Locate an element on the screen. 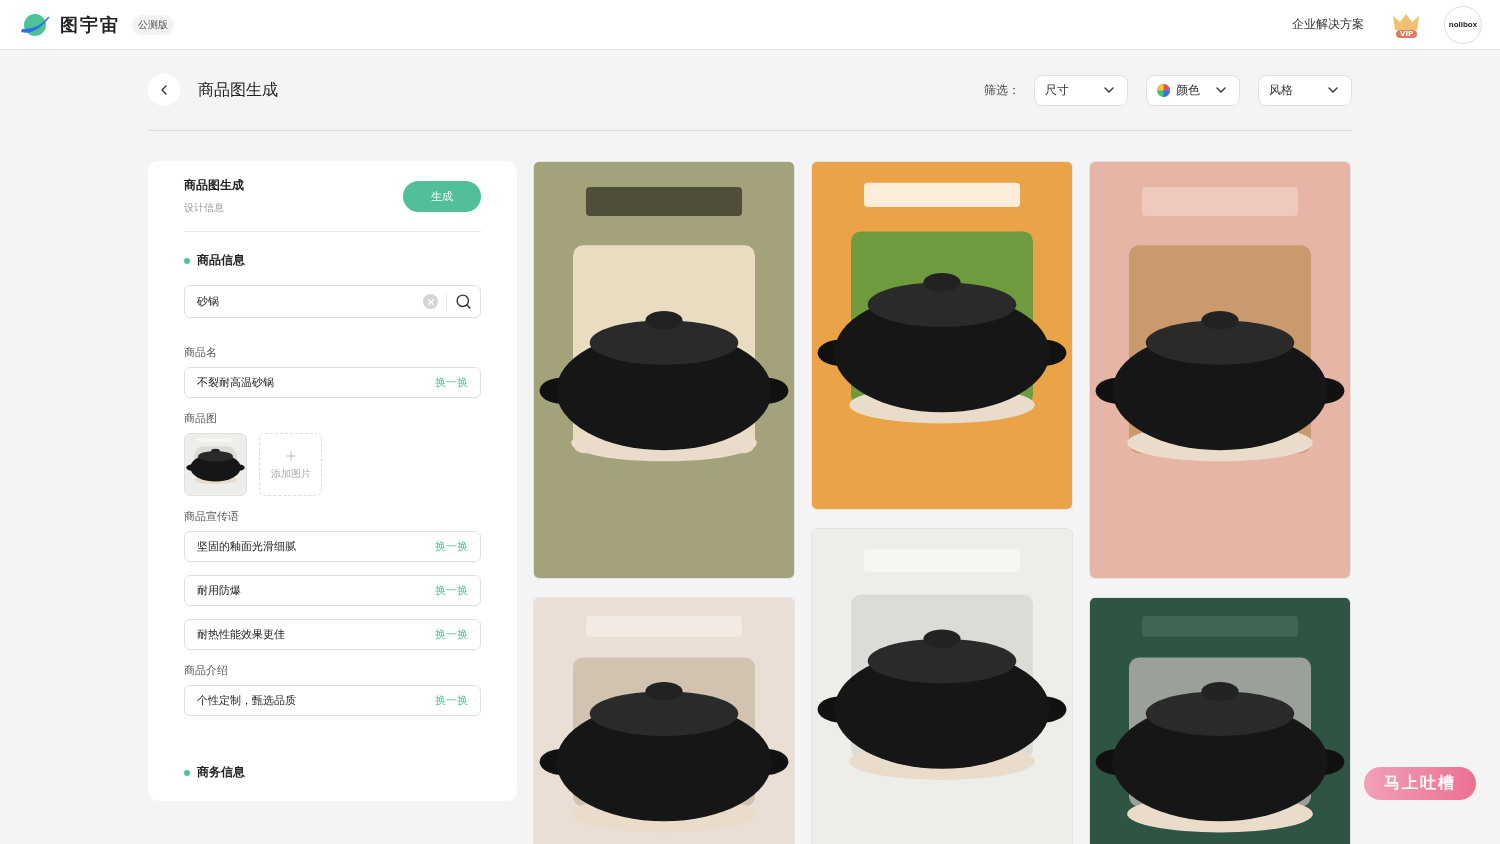  panel-title: 商品图生成 is located at coordinates (214, 185).